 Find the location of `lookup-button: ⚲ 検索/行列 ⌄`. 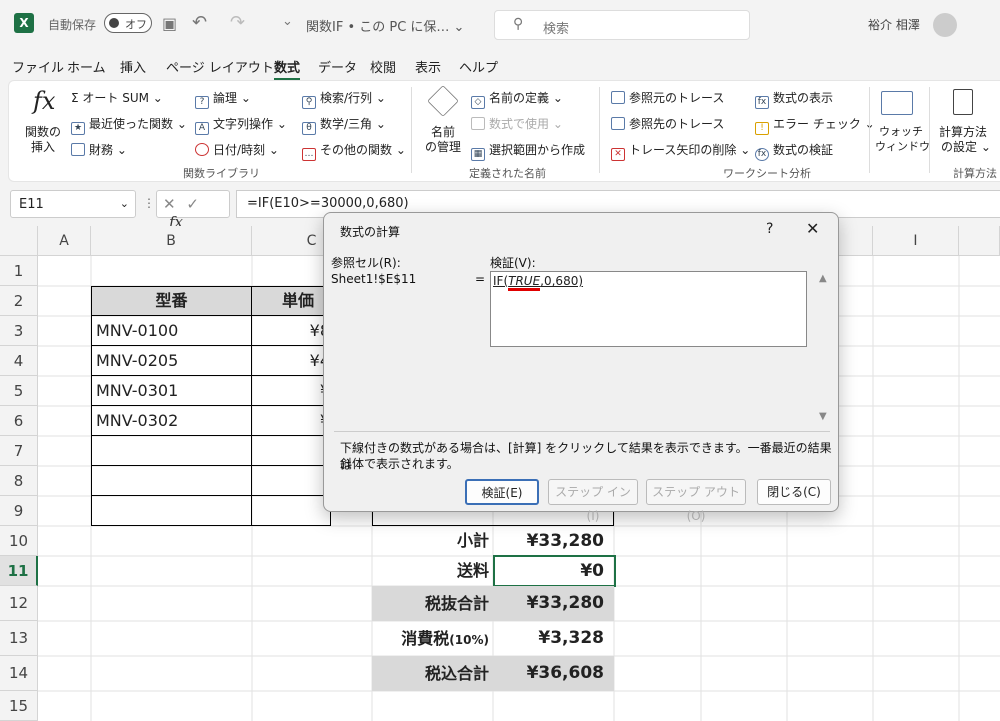

lookup-button: ⚲ 検索/行列 ⌄ is located at coordinates (344, 99).